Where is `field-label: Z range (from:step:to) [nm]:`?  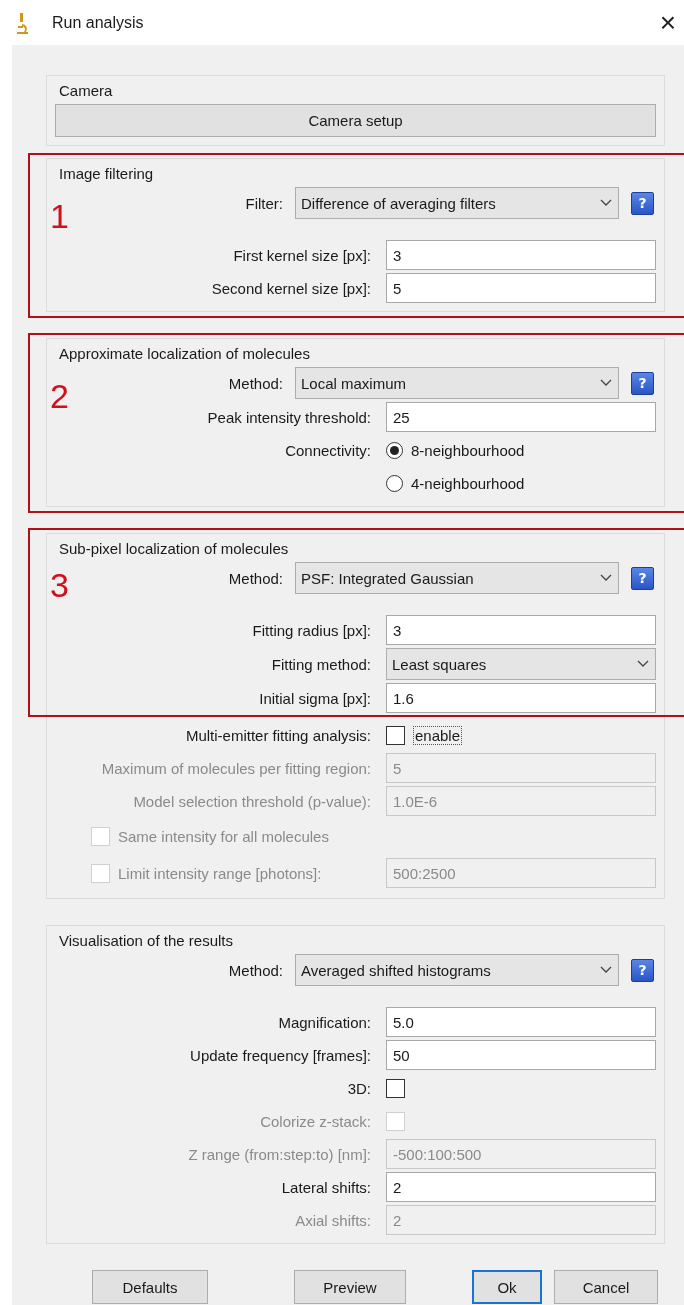
field-label: Z range (from:step:to) [nm]: is located at coordinates (279, 1154).